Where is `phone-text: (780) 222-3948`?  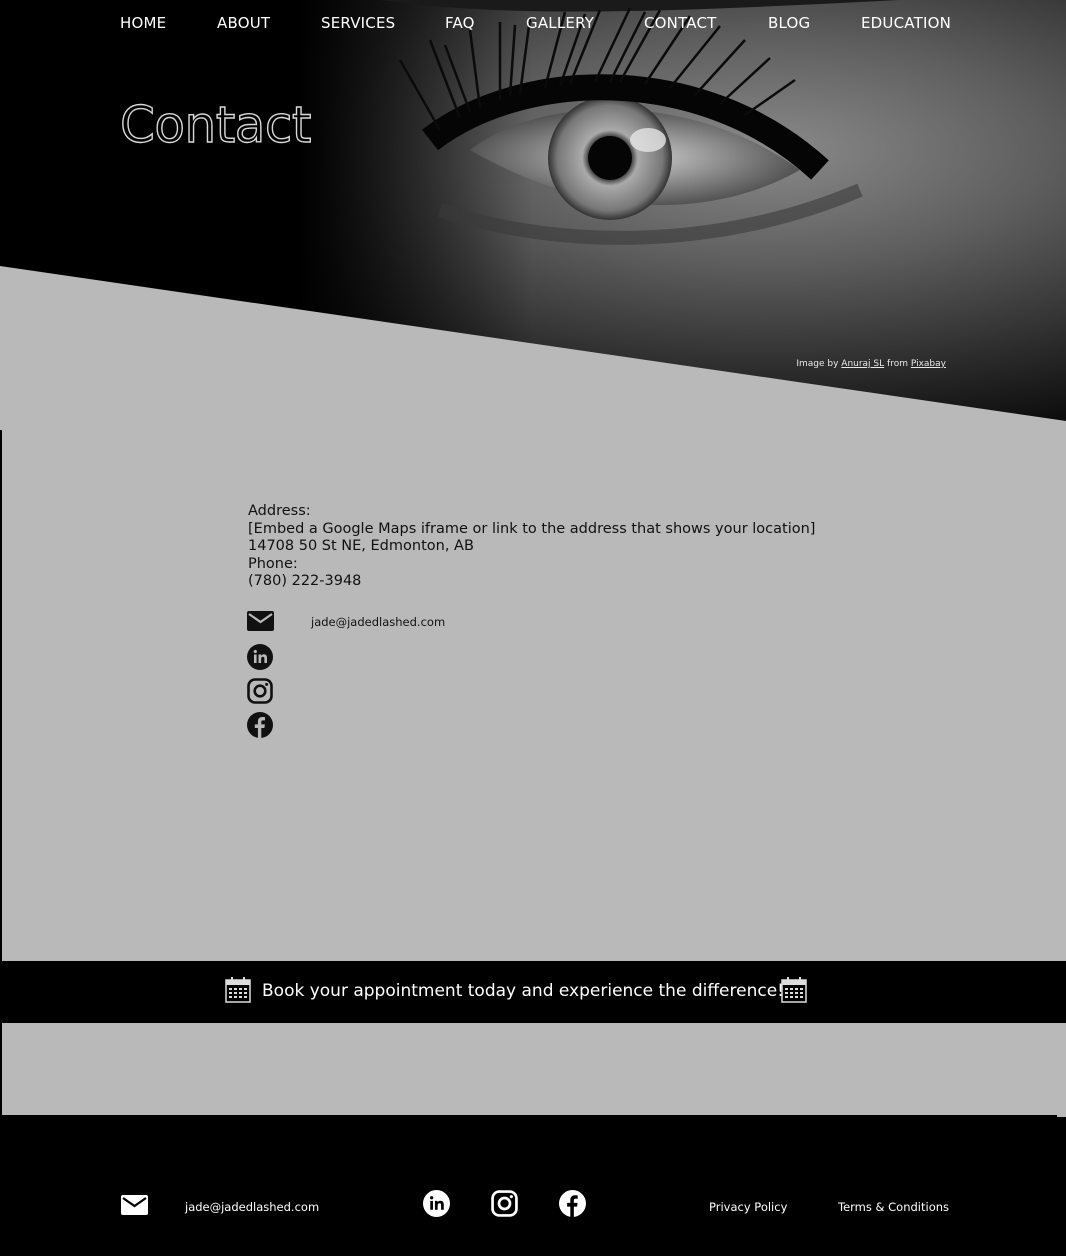
phone-text: (780) 222-3948 is located at coordinates (305, 581).